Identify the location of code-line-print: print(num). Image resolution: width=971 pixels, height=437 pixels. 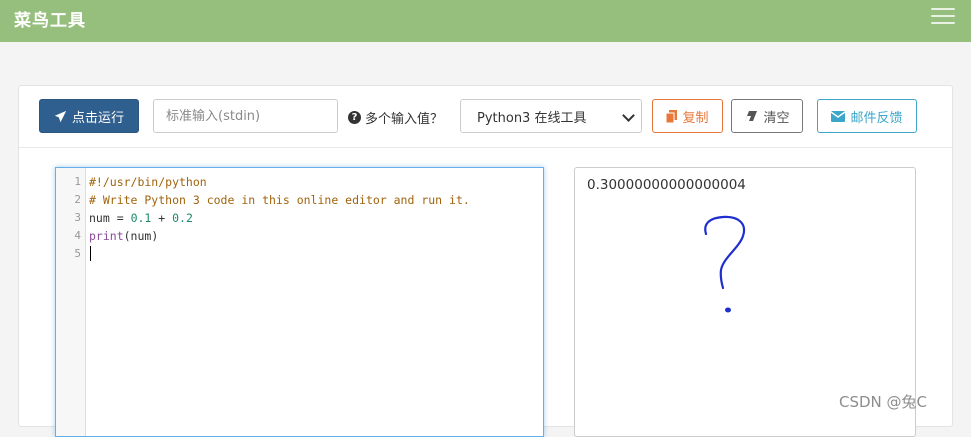
(123, 236).